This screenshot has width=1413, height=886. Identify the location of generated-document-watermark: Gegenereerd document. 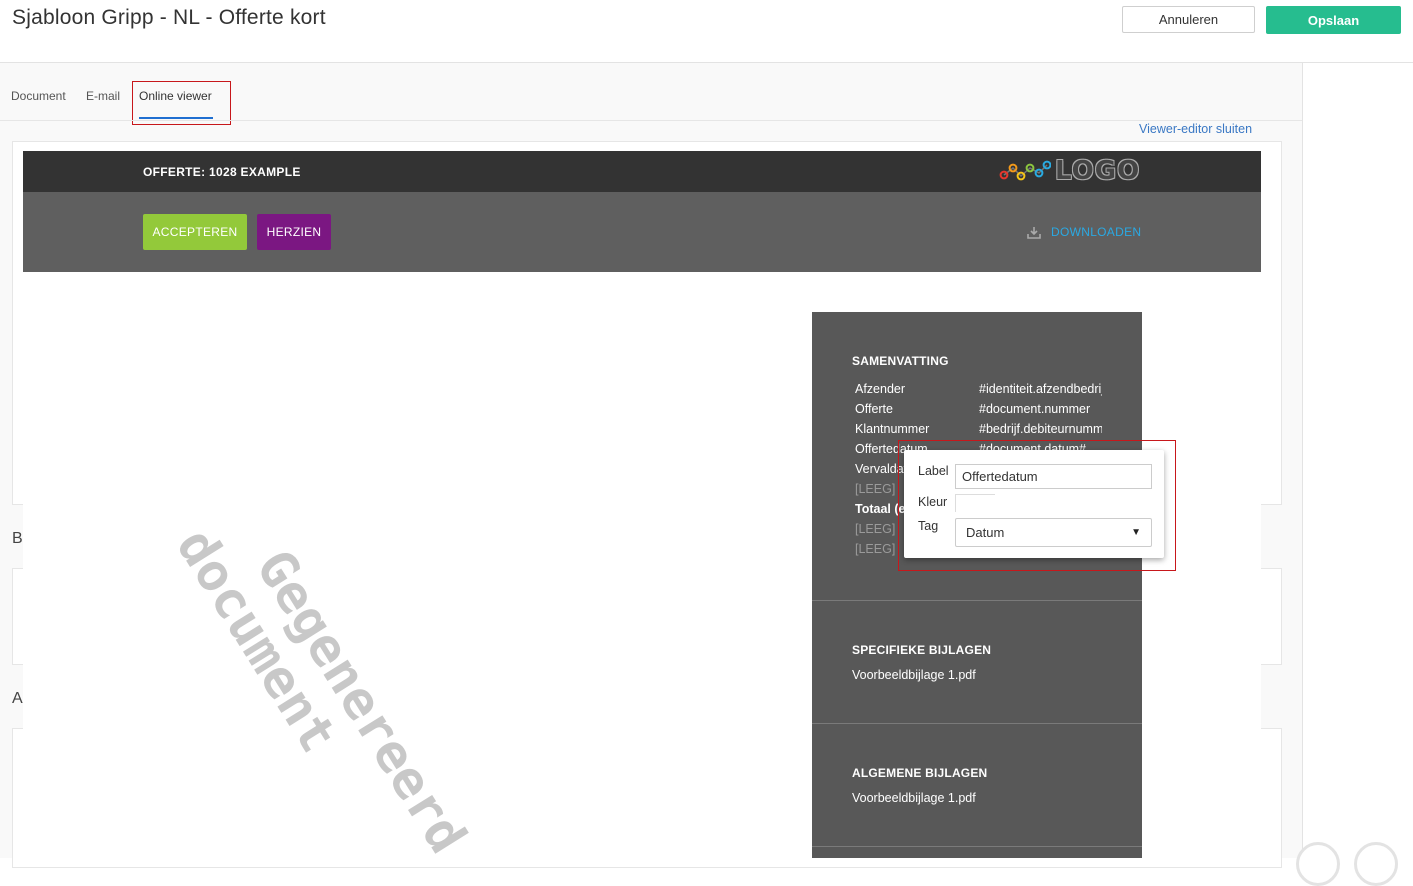
(321, 688).